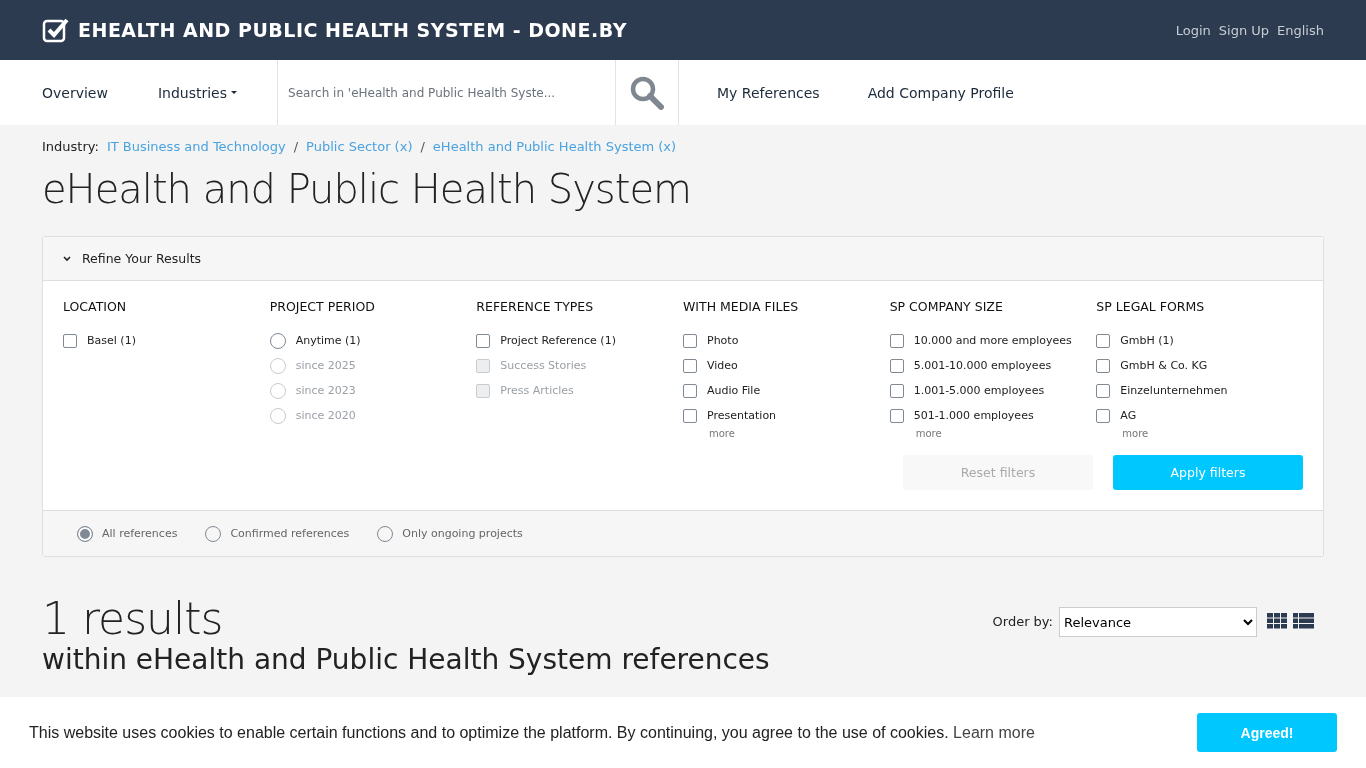  What do you see at coordinates (979, 390) in the screenshot?
I see `option-label: 1.001-5.000 employees` at bounding box center [979, 390].